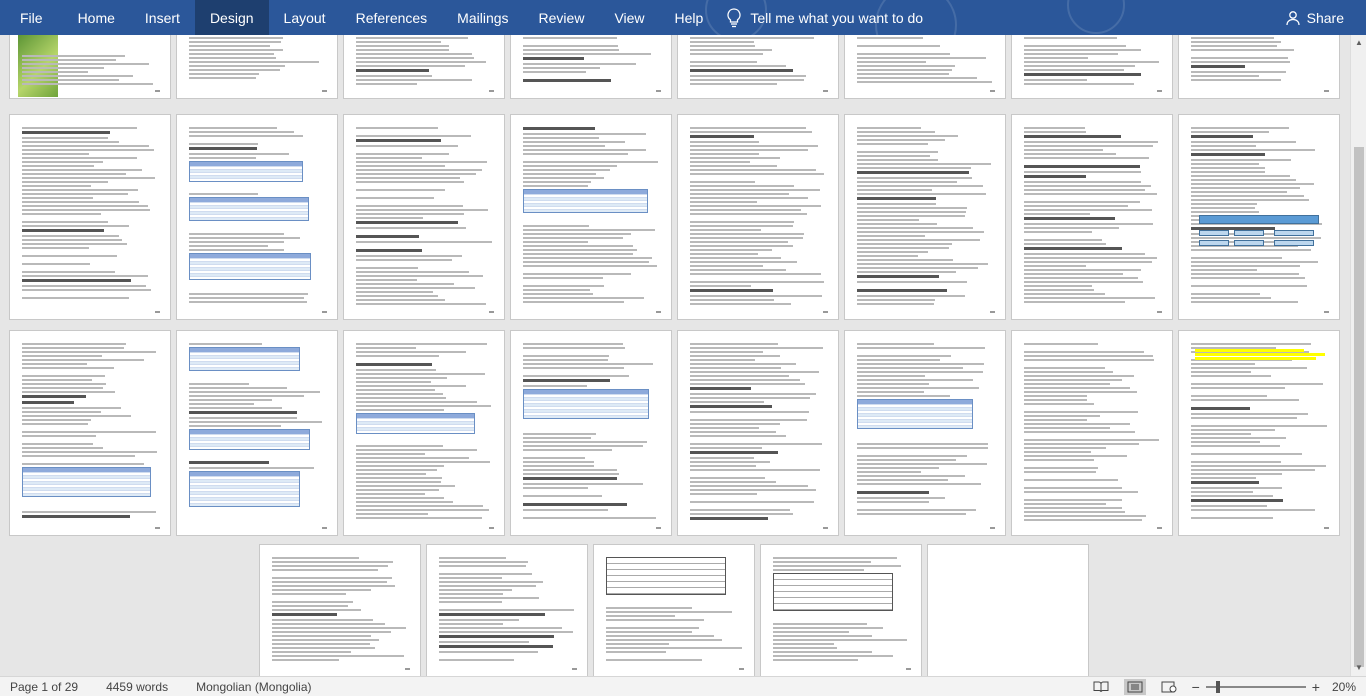  Describe the element at coordinates (1359, 668) in the screenshot. I see `scroll-down-icon: ▼` at that location.